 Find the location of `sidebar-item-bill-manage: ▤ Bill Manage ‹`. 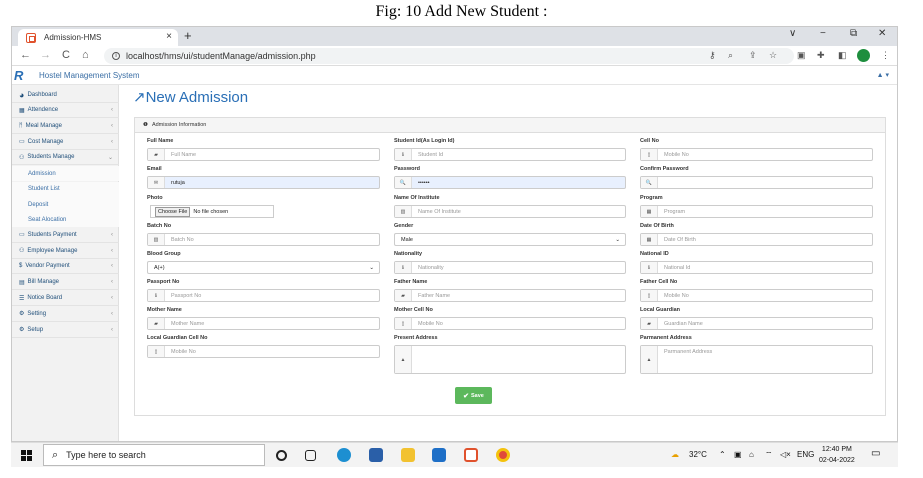

sidebar-item-bill-manage: ▤ Bill Manage ‹ is located at coordinates (65, 283).